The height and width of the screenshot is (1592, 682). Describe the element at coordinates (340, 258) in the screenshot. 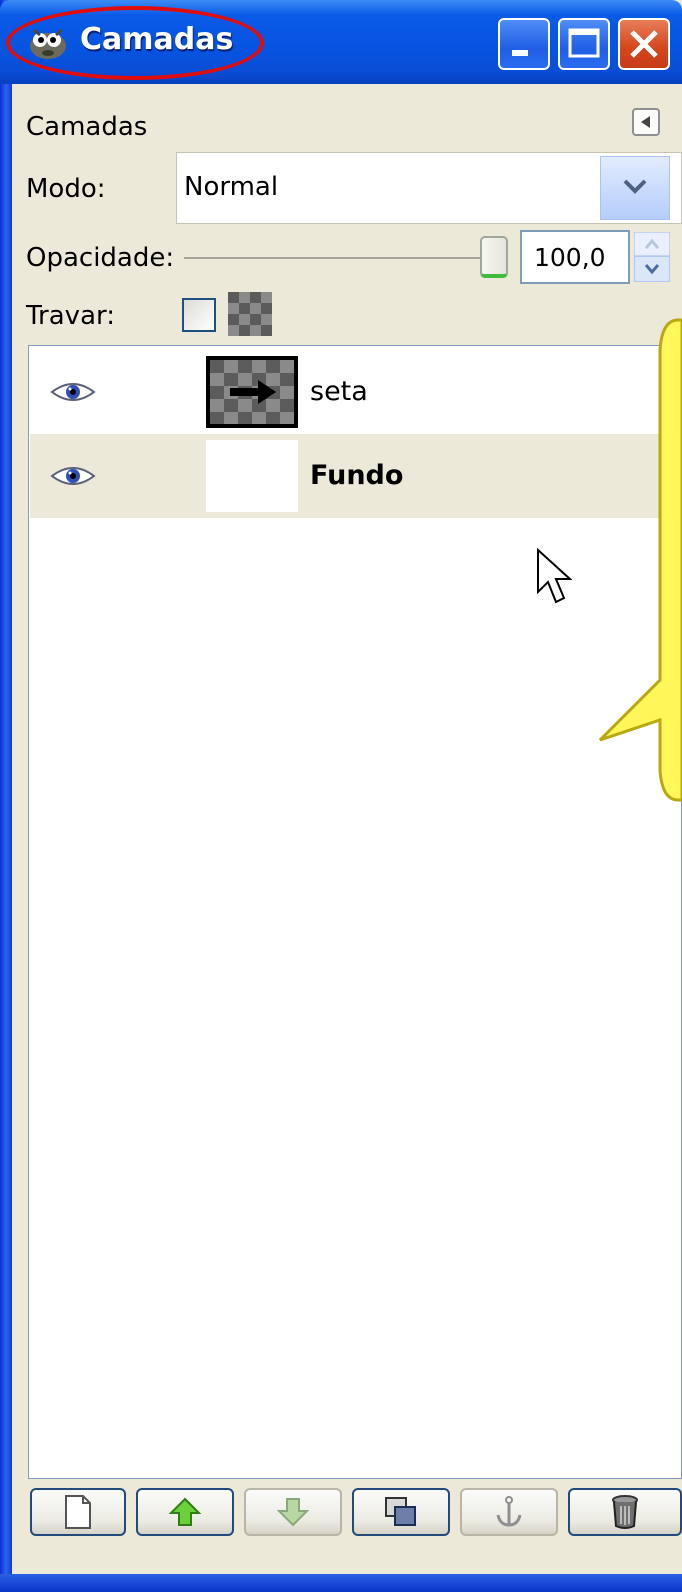

I see `opacity-slider-track` at that location.